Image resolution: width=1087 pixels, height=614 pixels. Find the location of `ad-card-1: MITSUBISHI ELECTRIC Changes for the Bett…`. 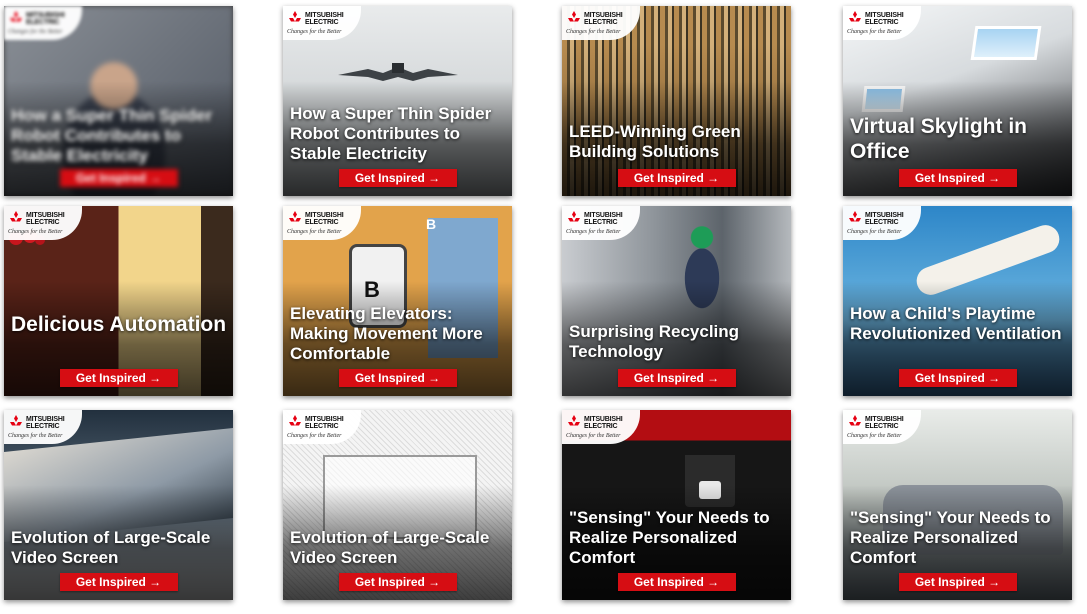

ad-card-1: MITSUBISHI ELECTRIC Changes for the Bett… is located at coordinates (118, 101).